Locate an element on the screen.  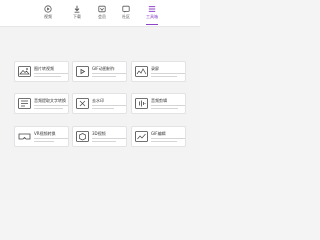
audio-to-text-icon is located at coordinates (24, 103).